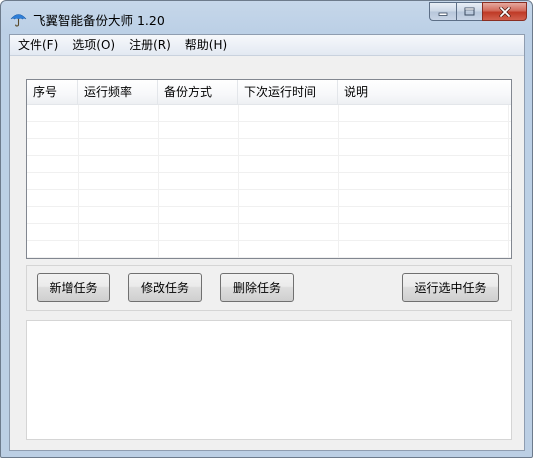 This screenshot has width=535, height=460. I want to click on menu-options: 选项(O), so click(93, 45).